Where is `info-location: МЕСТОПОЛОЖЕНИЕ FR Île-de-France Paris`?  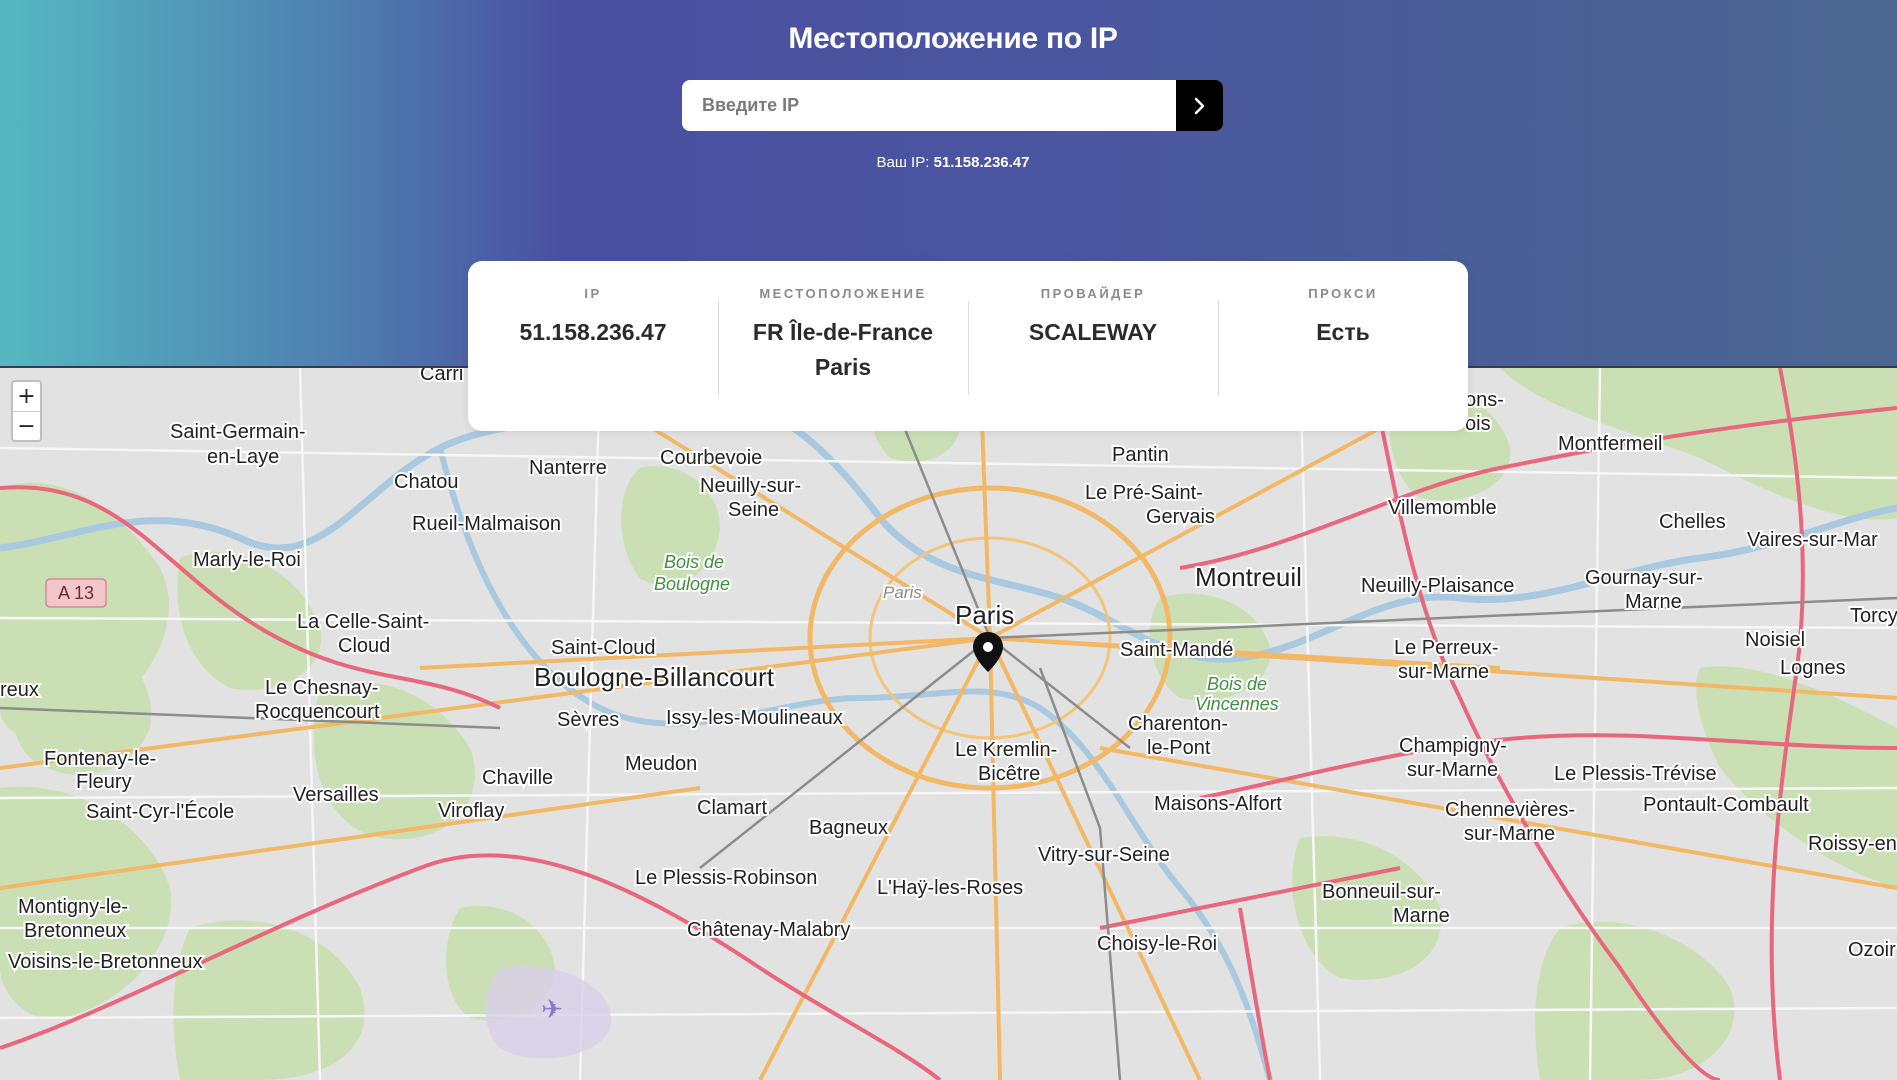
info-location: МЕСТОПОЛОЖЕНИЕ FR Île-de-France Paris is located at coordinates (843, 346).